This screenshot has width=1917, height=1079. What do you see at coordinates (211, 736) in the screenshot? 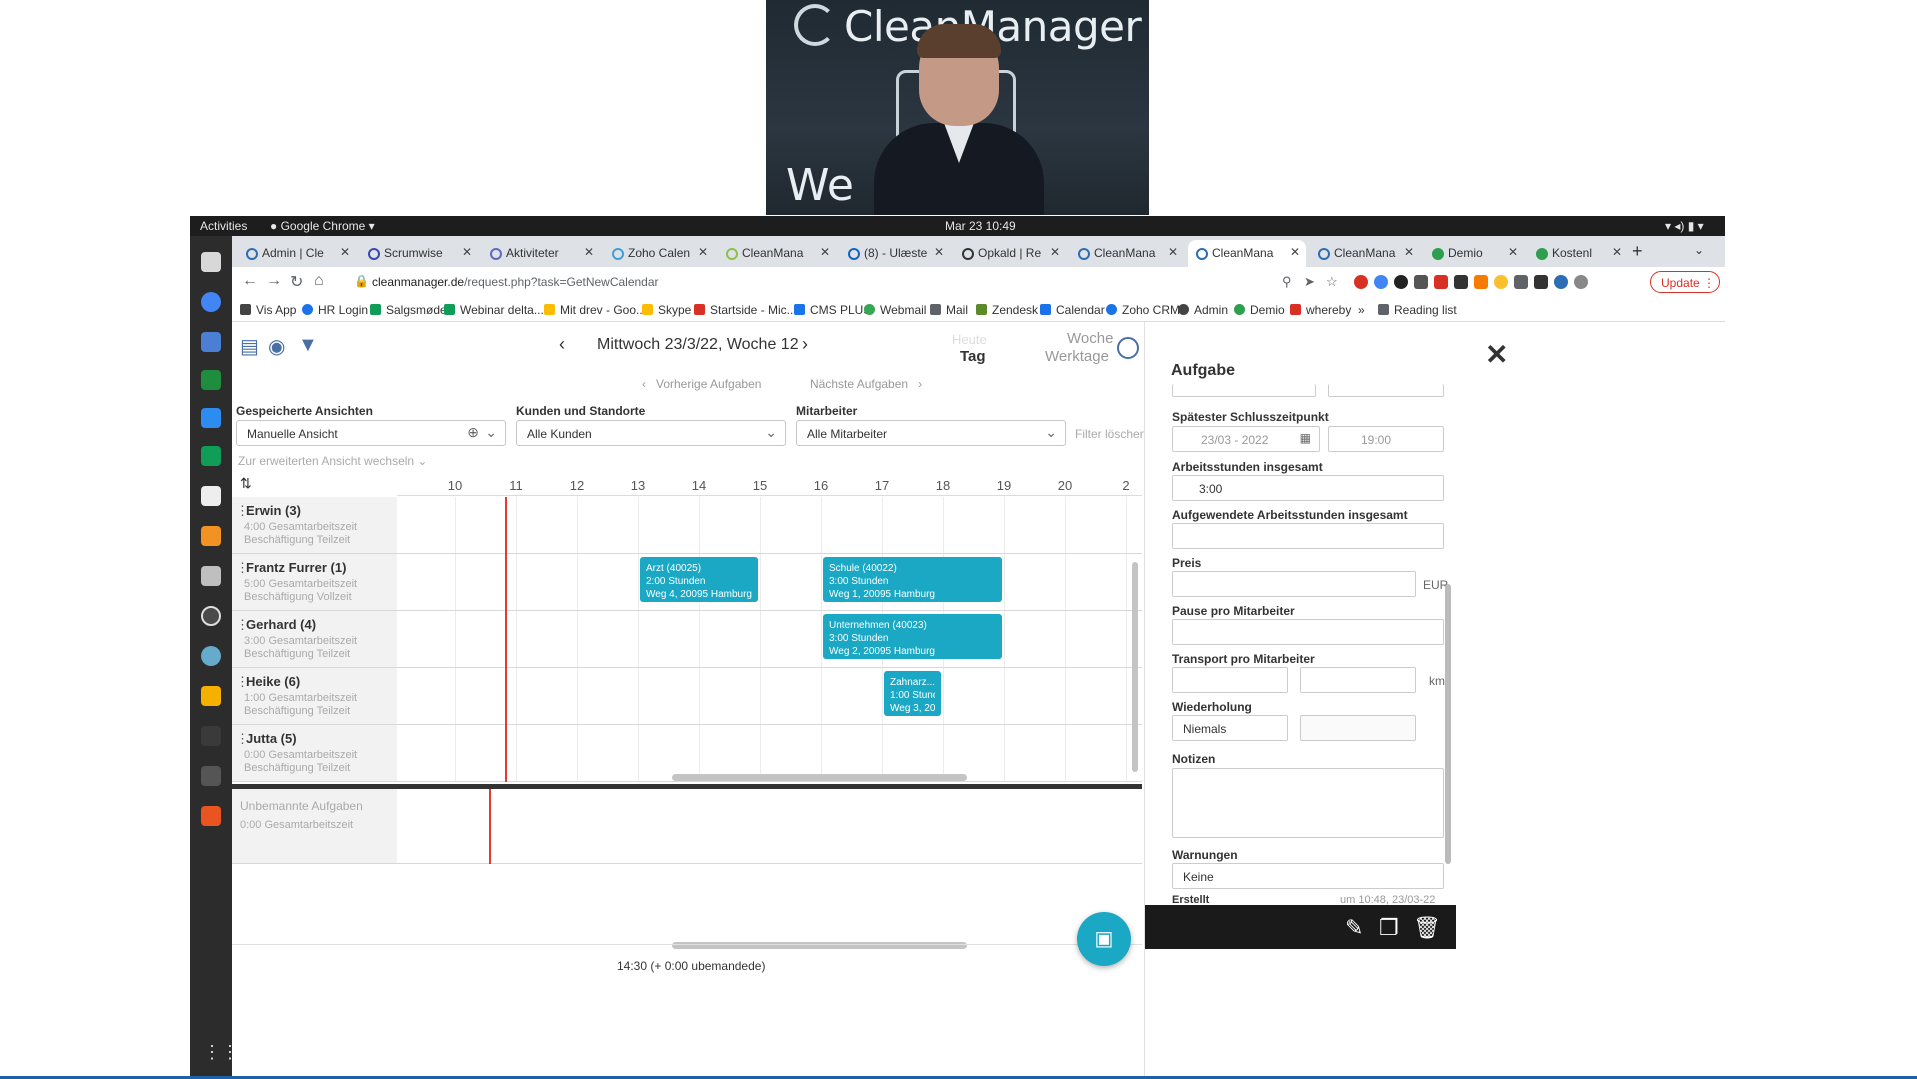
I see `terminal-icon` at bounding box center [211, 736].